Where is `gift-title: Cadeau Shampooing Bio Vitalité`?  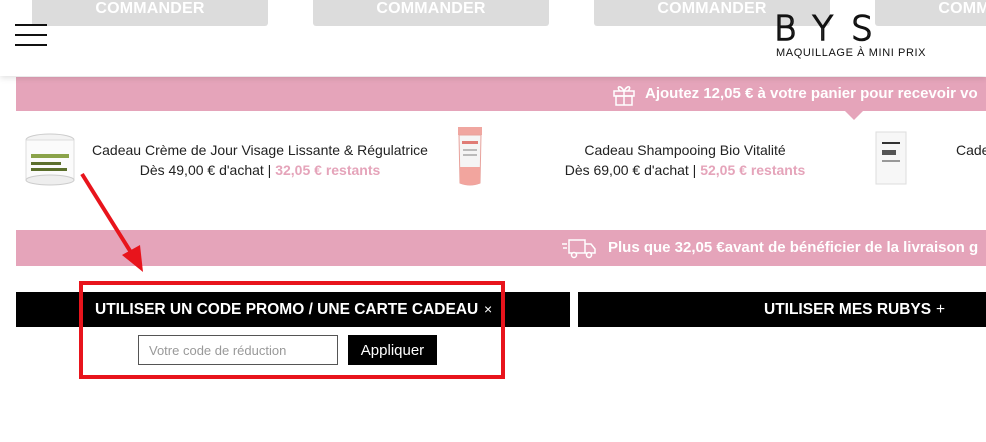 gift-title: Cadeau Shampooing Bio Vitalité is located at coordinates (685, 150).